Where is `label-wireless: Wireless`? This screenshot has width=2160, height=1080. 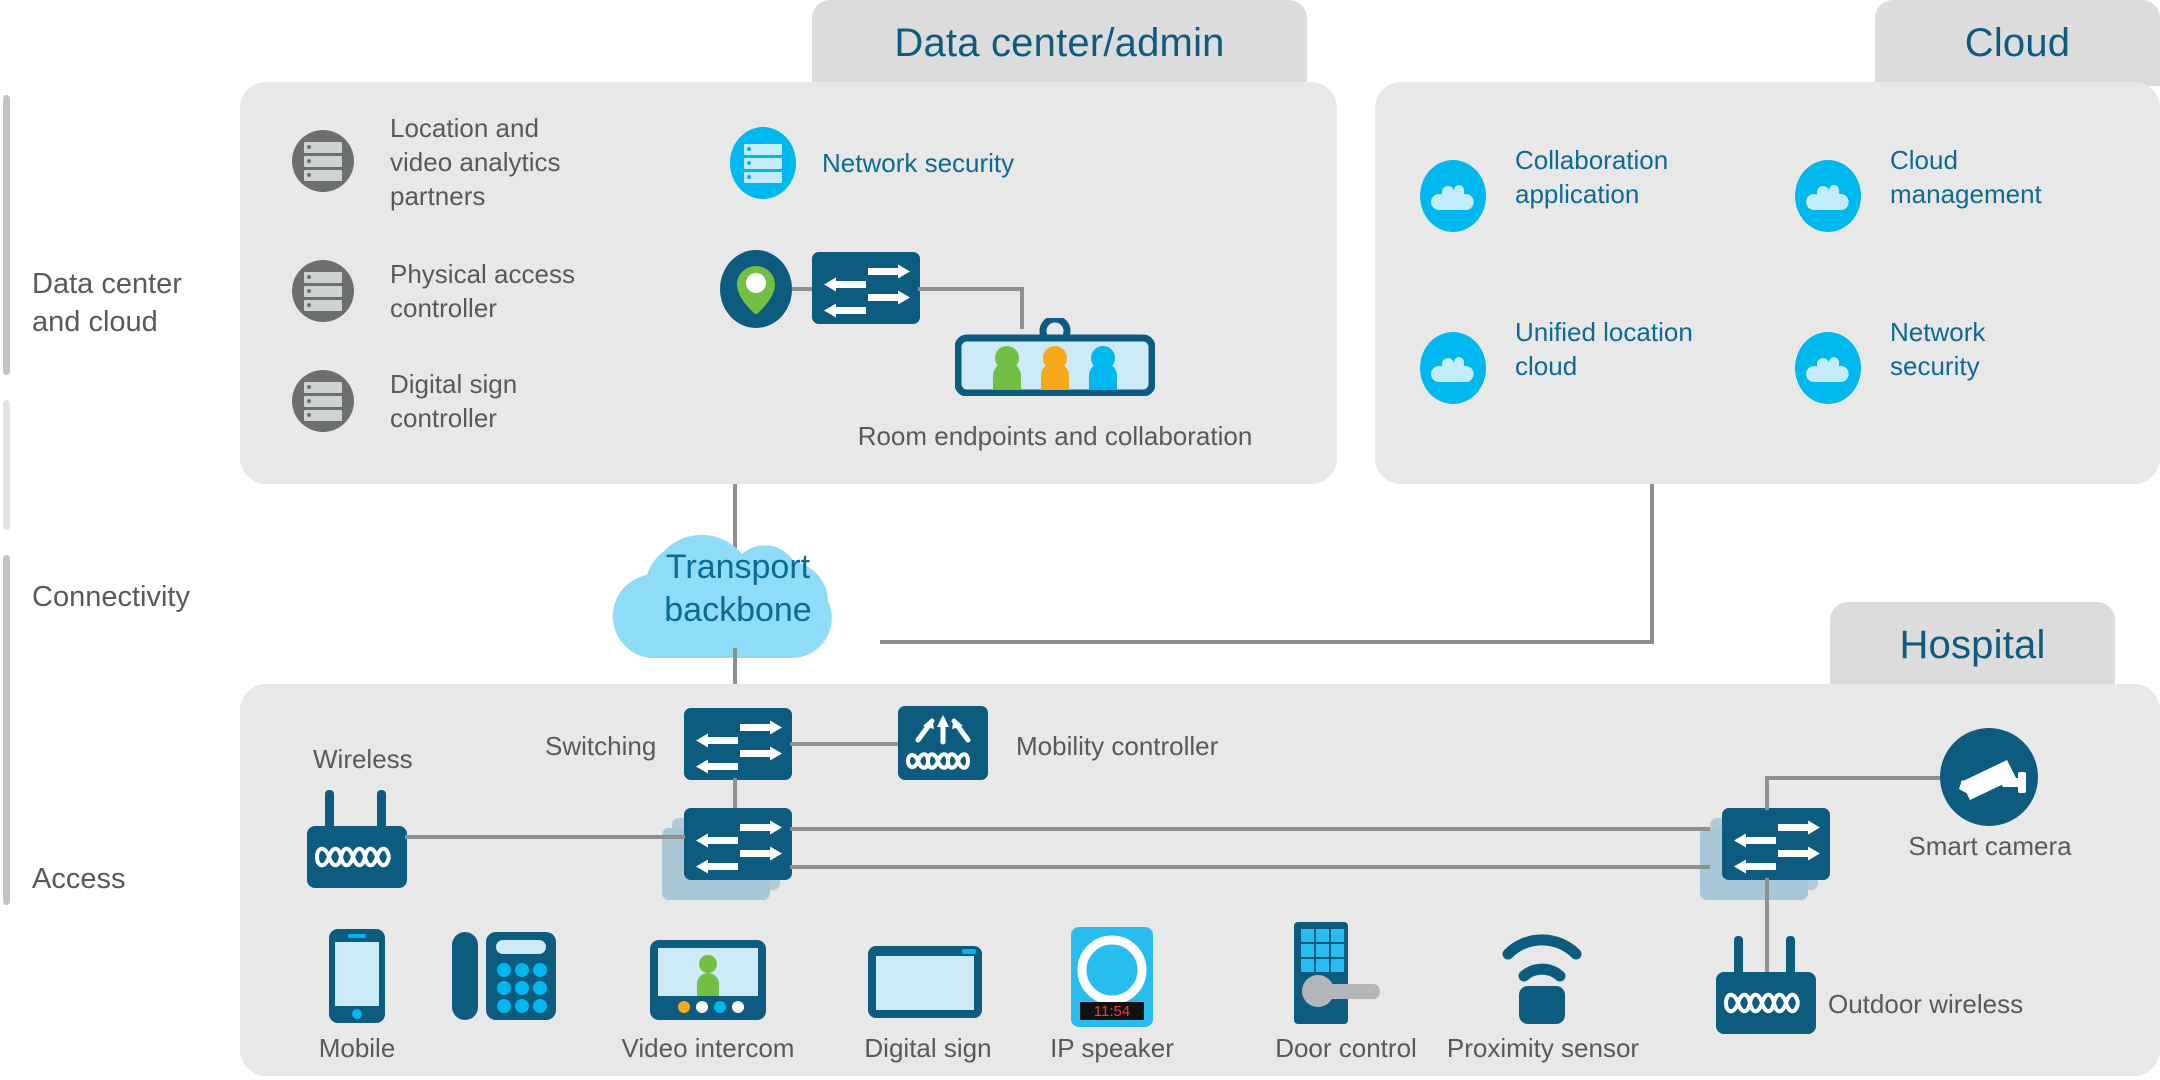
label-wireless: Wireless is located at coordinates (363, 759).